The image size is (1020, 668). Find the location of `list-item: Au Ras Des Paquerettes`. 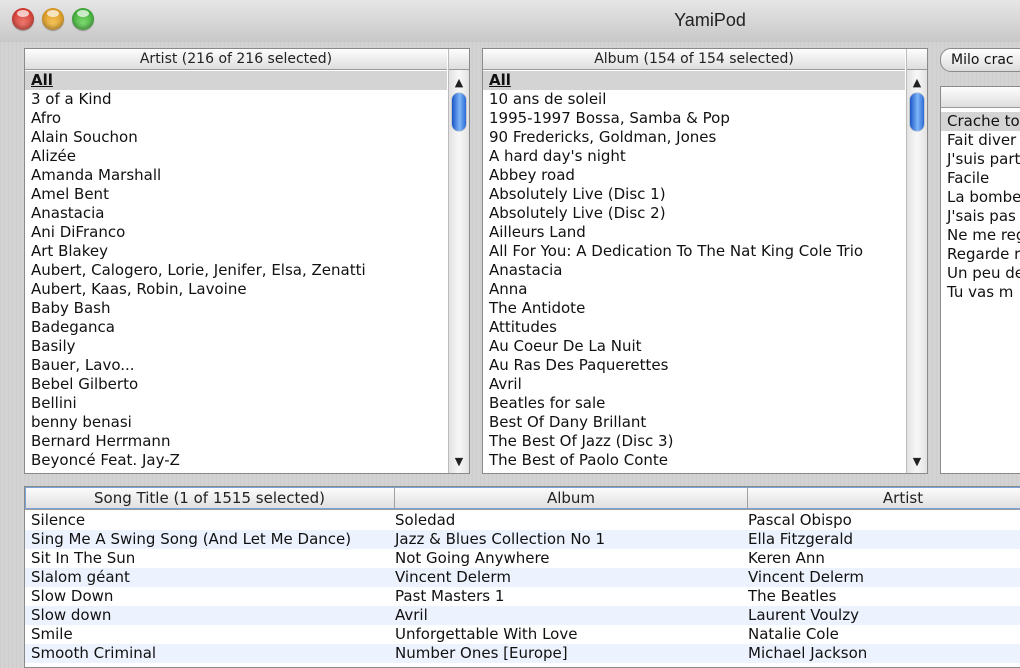

list-item: Au Ras Des Paquerettes is located at coordinates (694, 365).